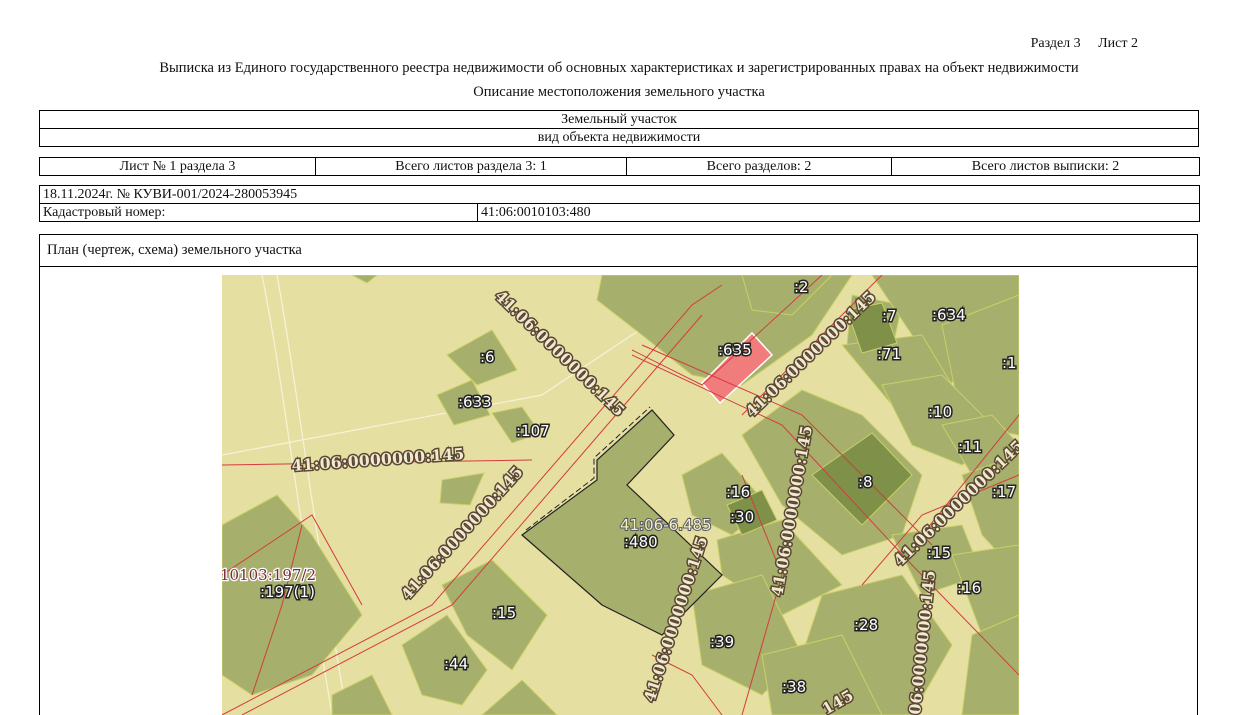 This screenshot has height=715, width=1238. Describe the element at coordinates (1045, 166) in the screenshot. I see `total-extract-sheets-cell: Всего листов выписки: 2` at that location.